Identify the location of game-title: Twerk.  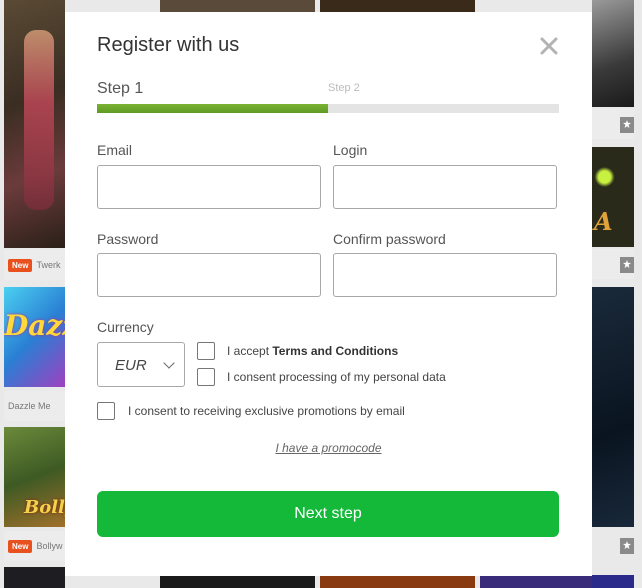
(48, 265).